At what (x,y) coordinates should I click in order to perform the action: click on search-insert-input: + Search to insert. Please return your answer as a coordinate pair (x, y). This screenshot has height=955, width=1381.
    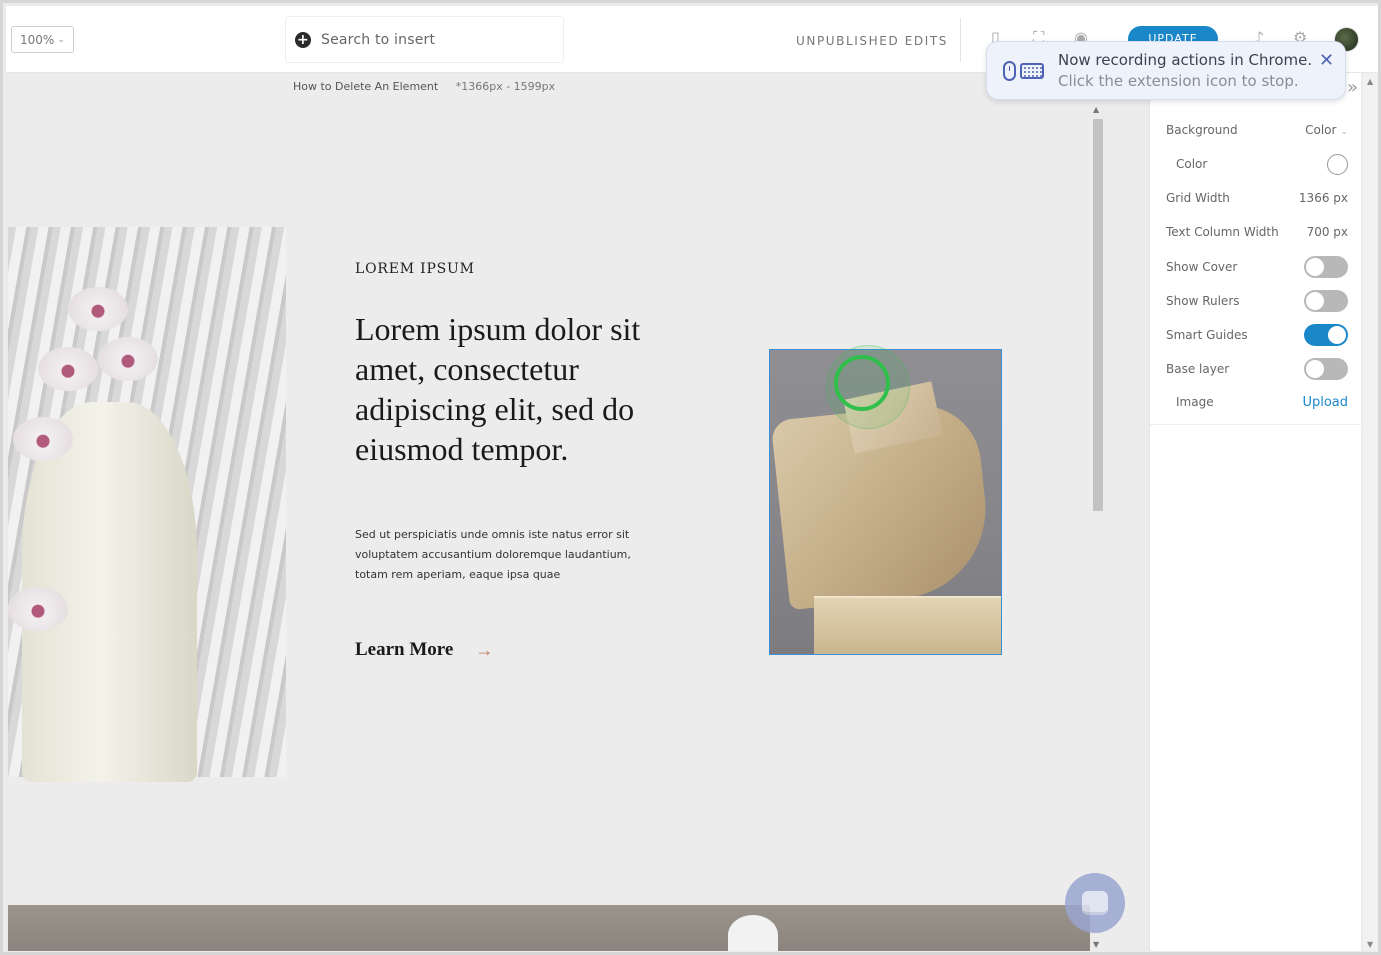
    Looking at the image, I should click on (424, 39).